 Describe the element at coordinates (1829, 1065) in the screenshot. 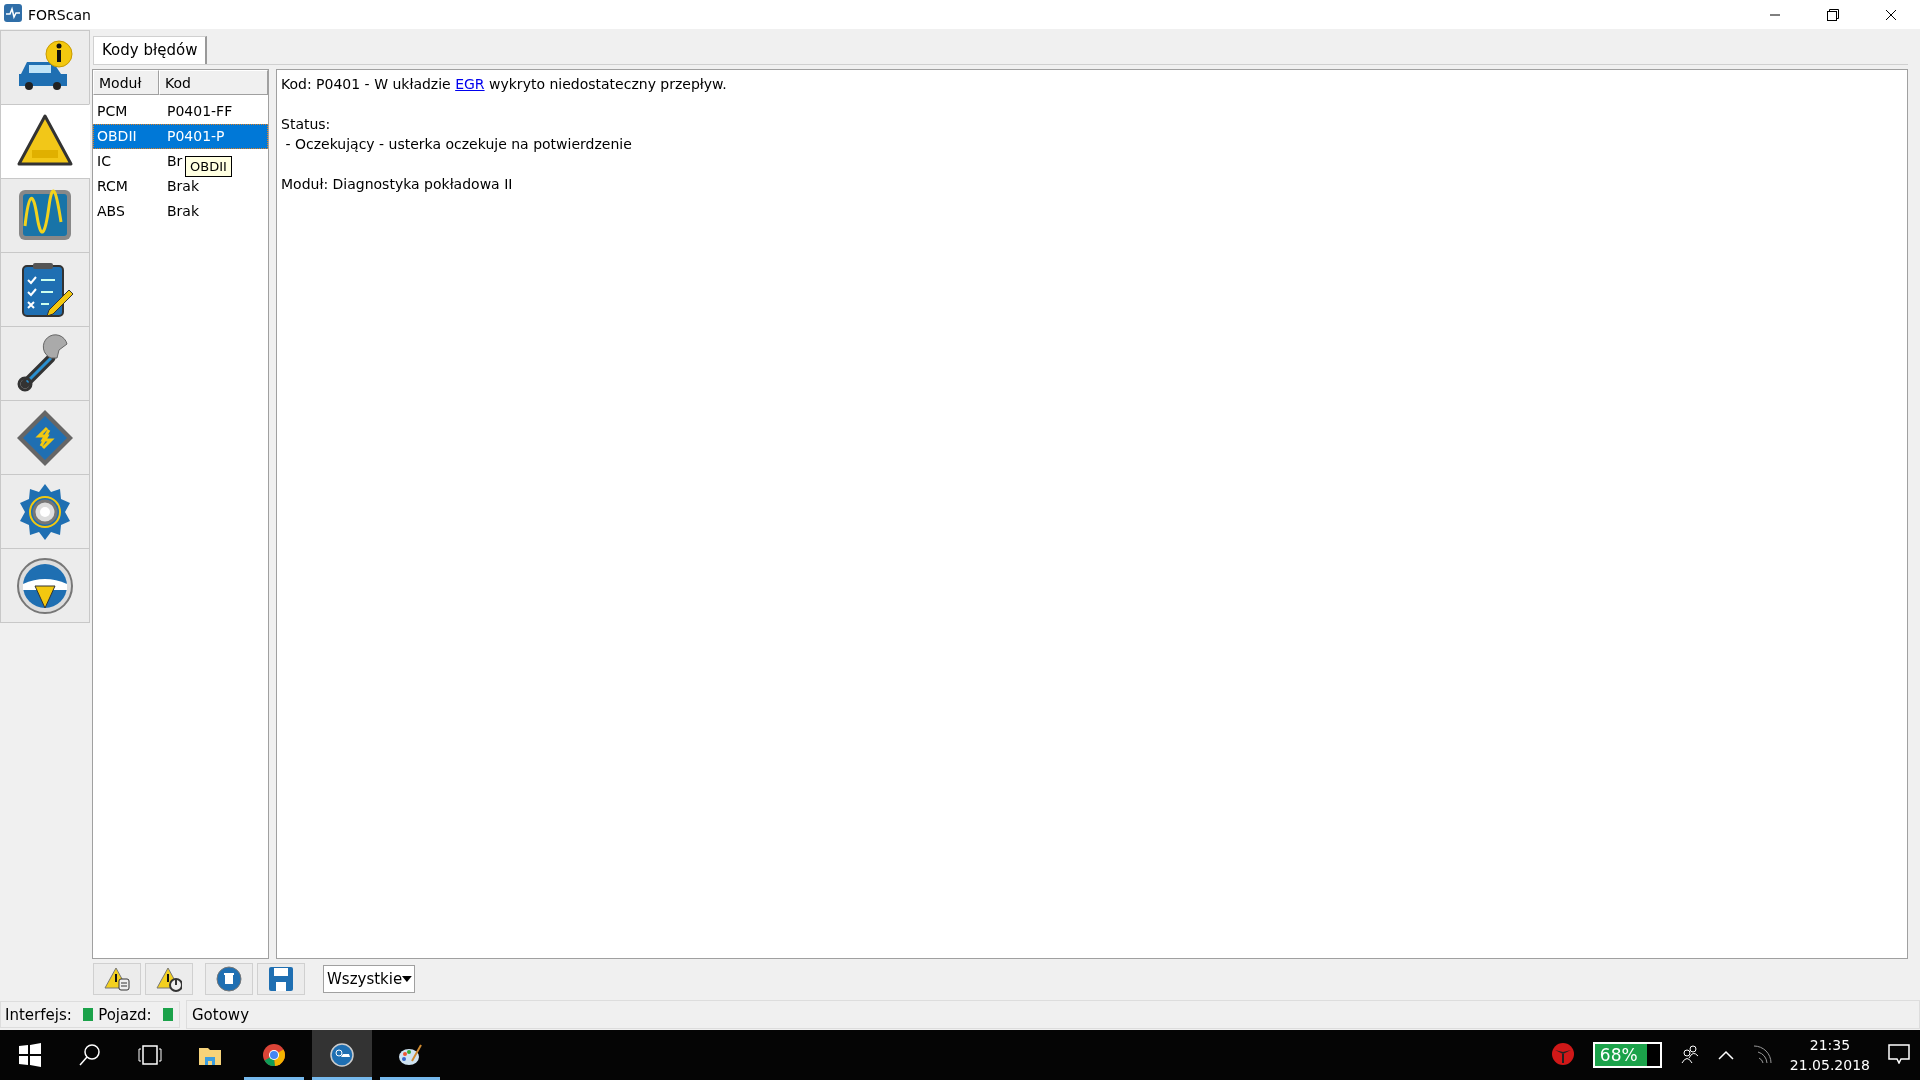

I see `clock-date: 21.05.2018` at that location.